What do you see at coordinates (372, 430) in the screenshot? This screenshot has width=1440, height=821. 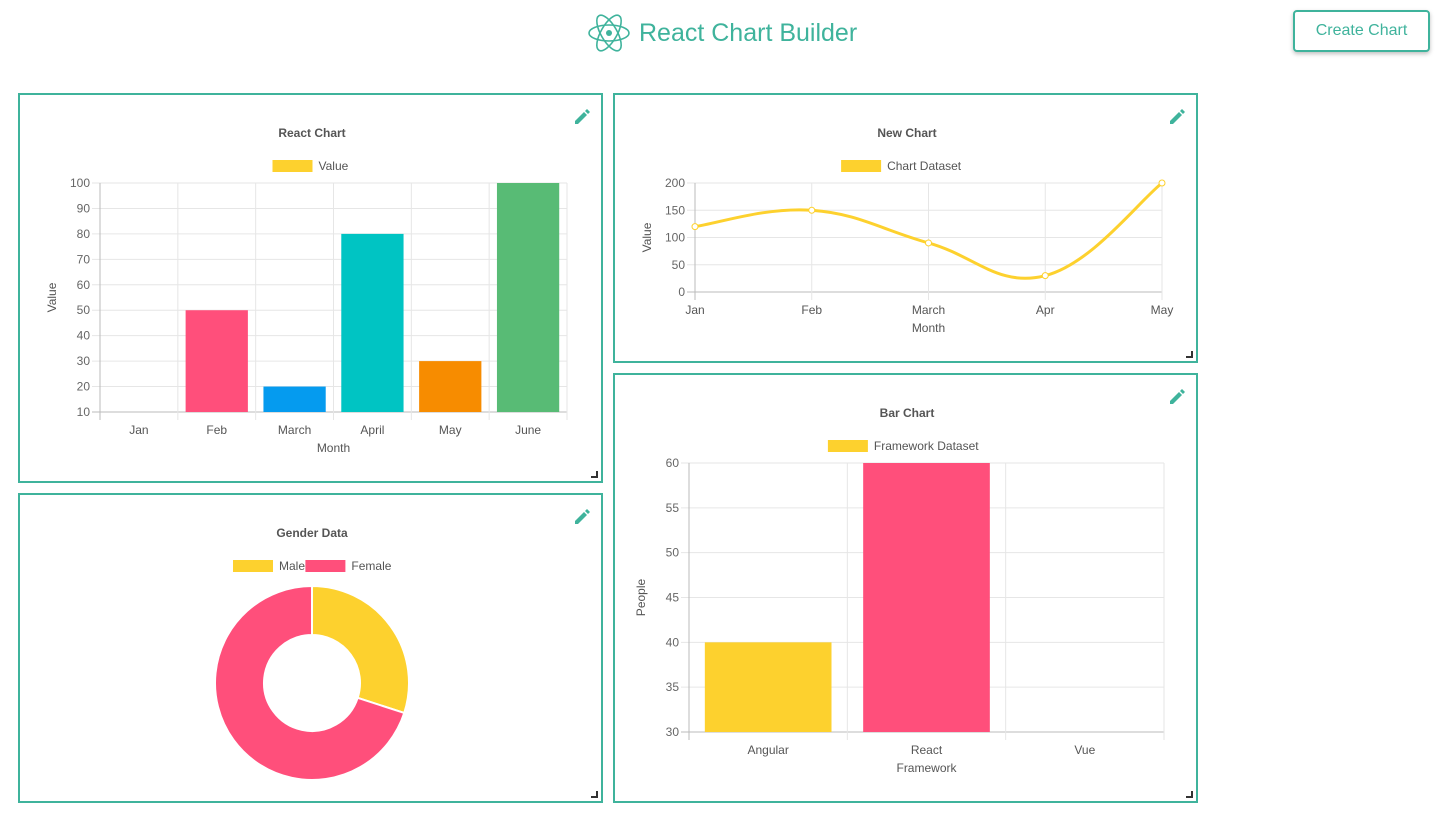 I see `x-tick-label: April` at bounding box center [372, 430].